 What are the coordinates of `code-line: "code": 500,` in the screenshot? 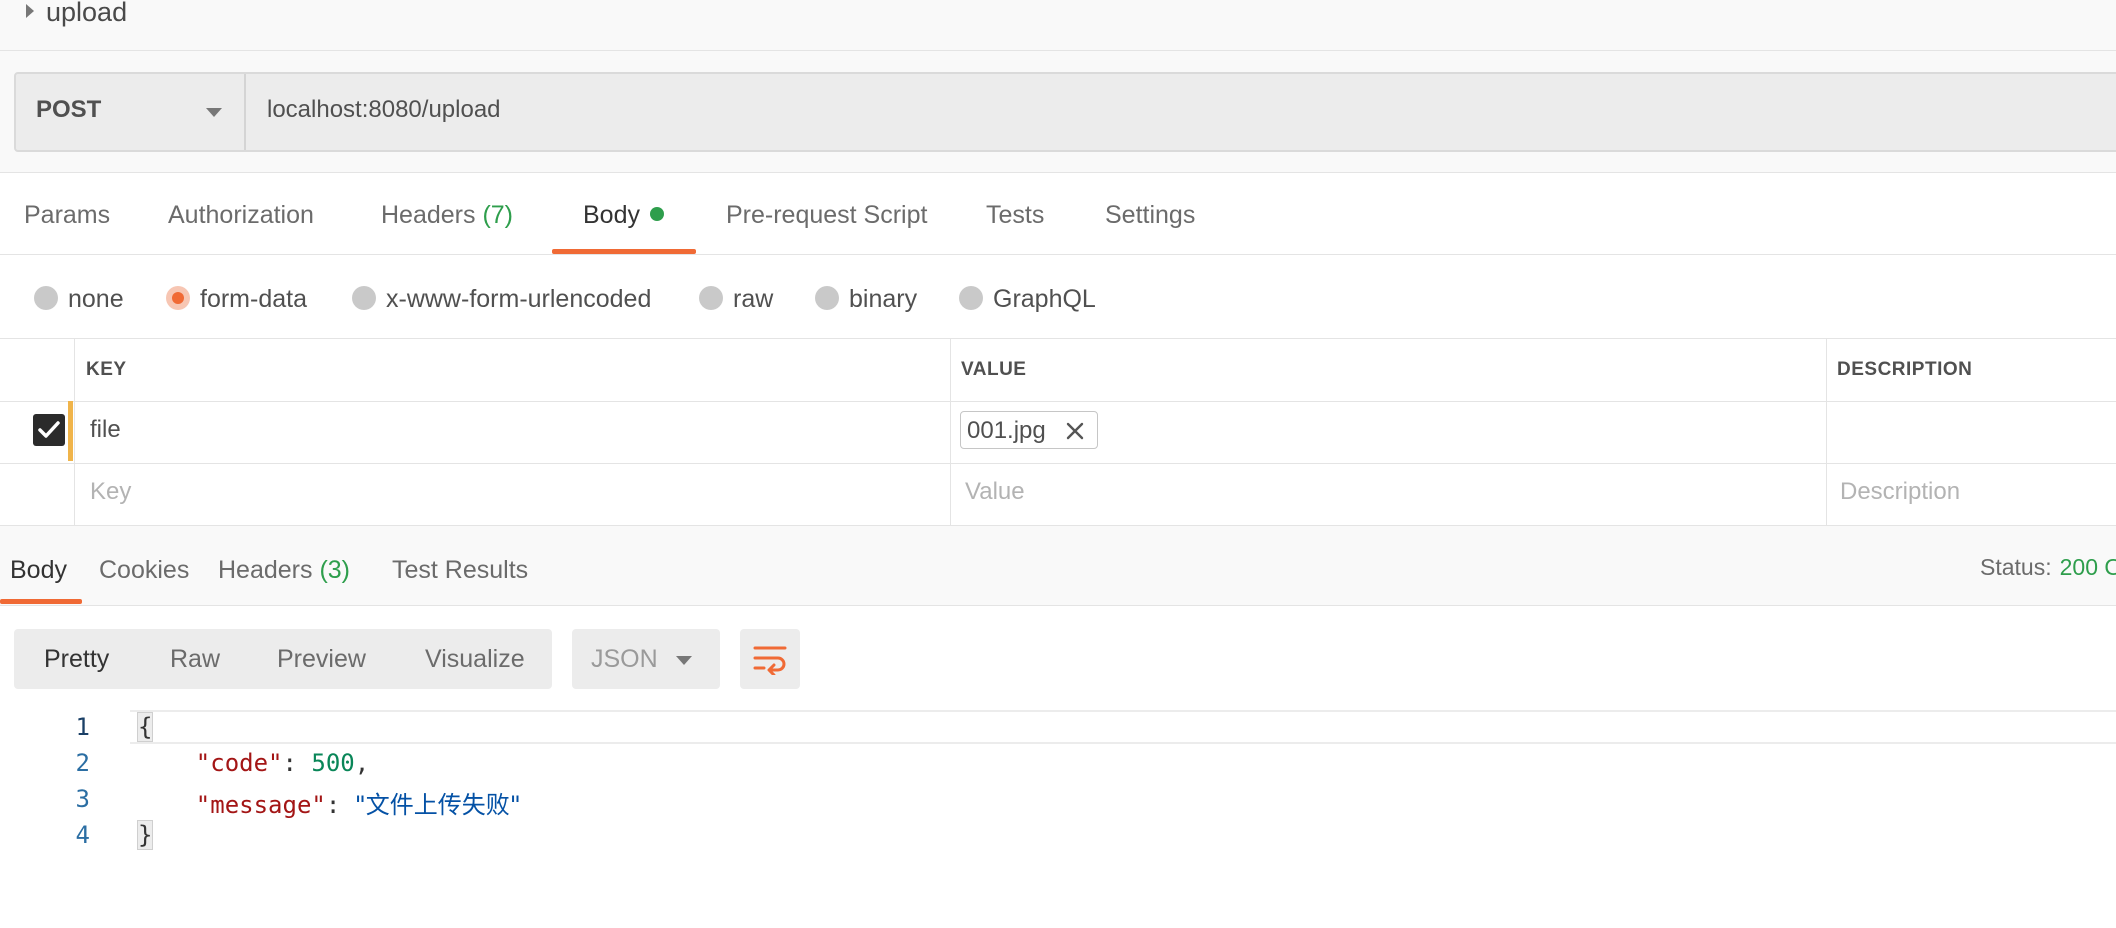 It's located at (282, 763).